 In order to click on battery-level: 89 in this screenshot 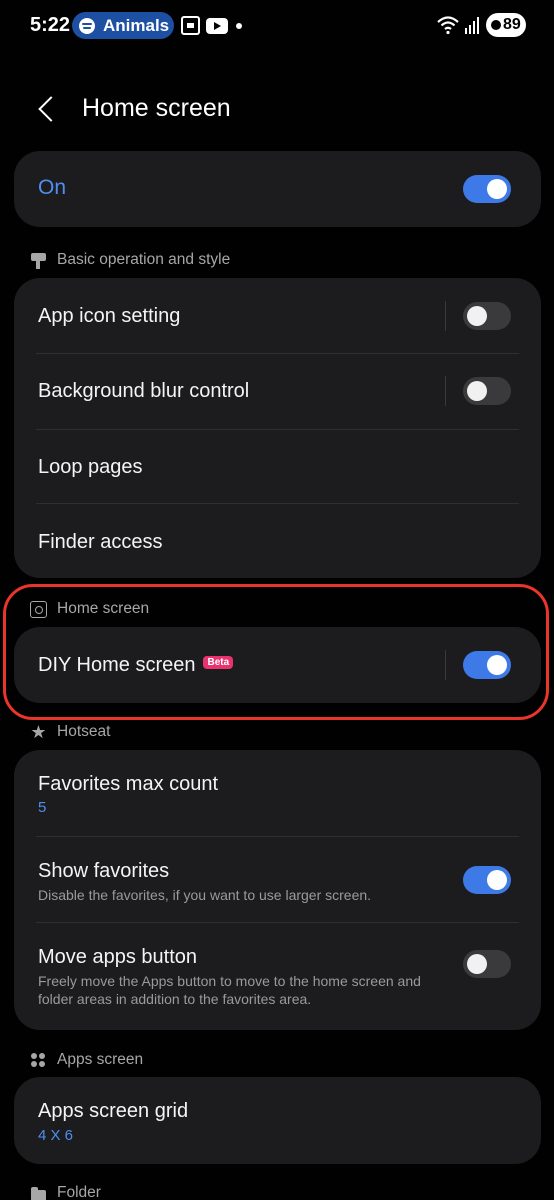, I will do `click(512, 24)`.